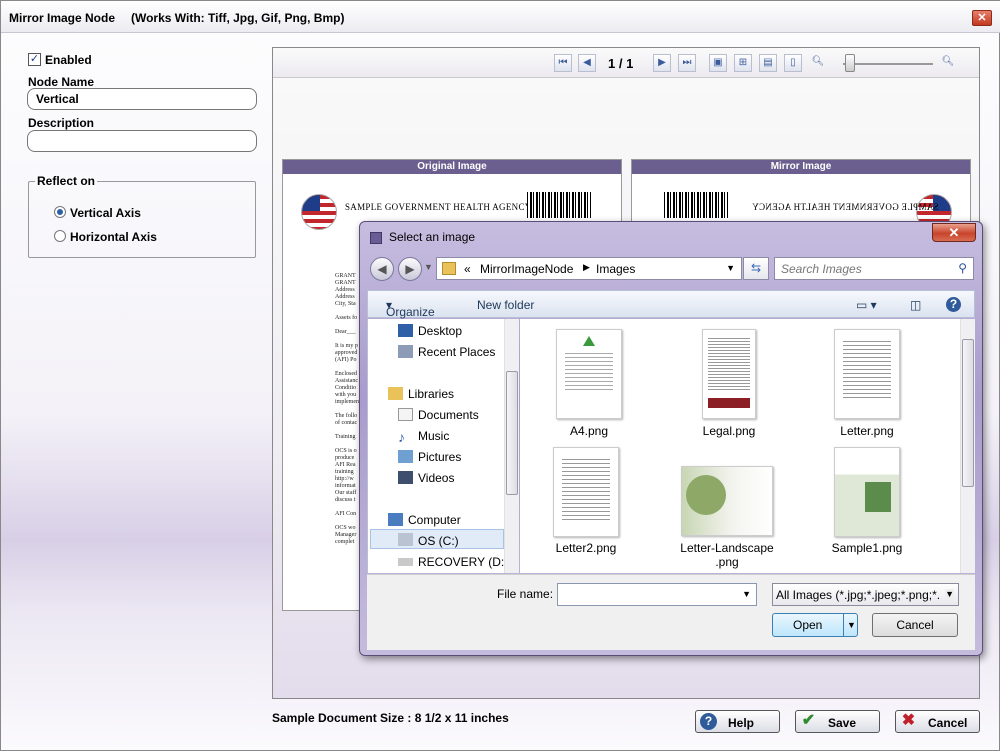 The width and height of the screenshot is (1000, 751). Describe the element at coordinates (850, 63) in the screenshot. I see `zoom-slider-knob` at that location.